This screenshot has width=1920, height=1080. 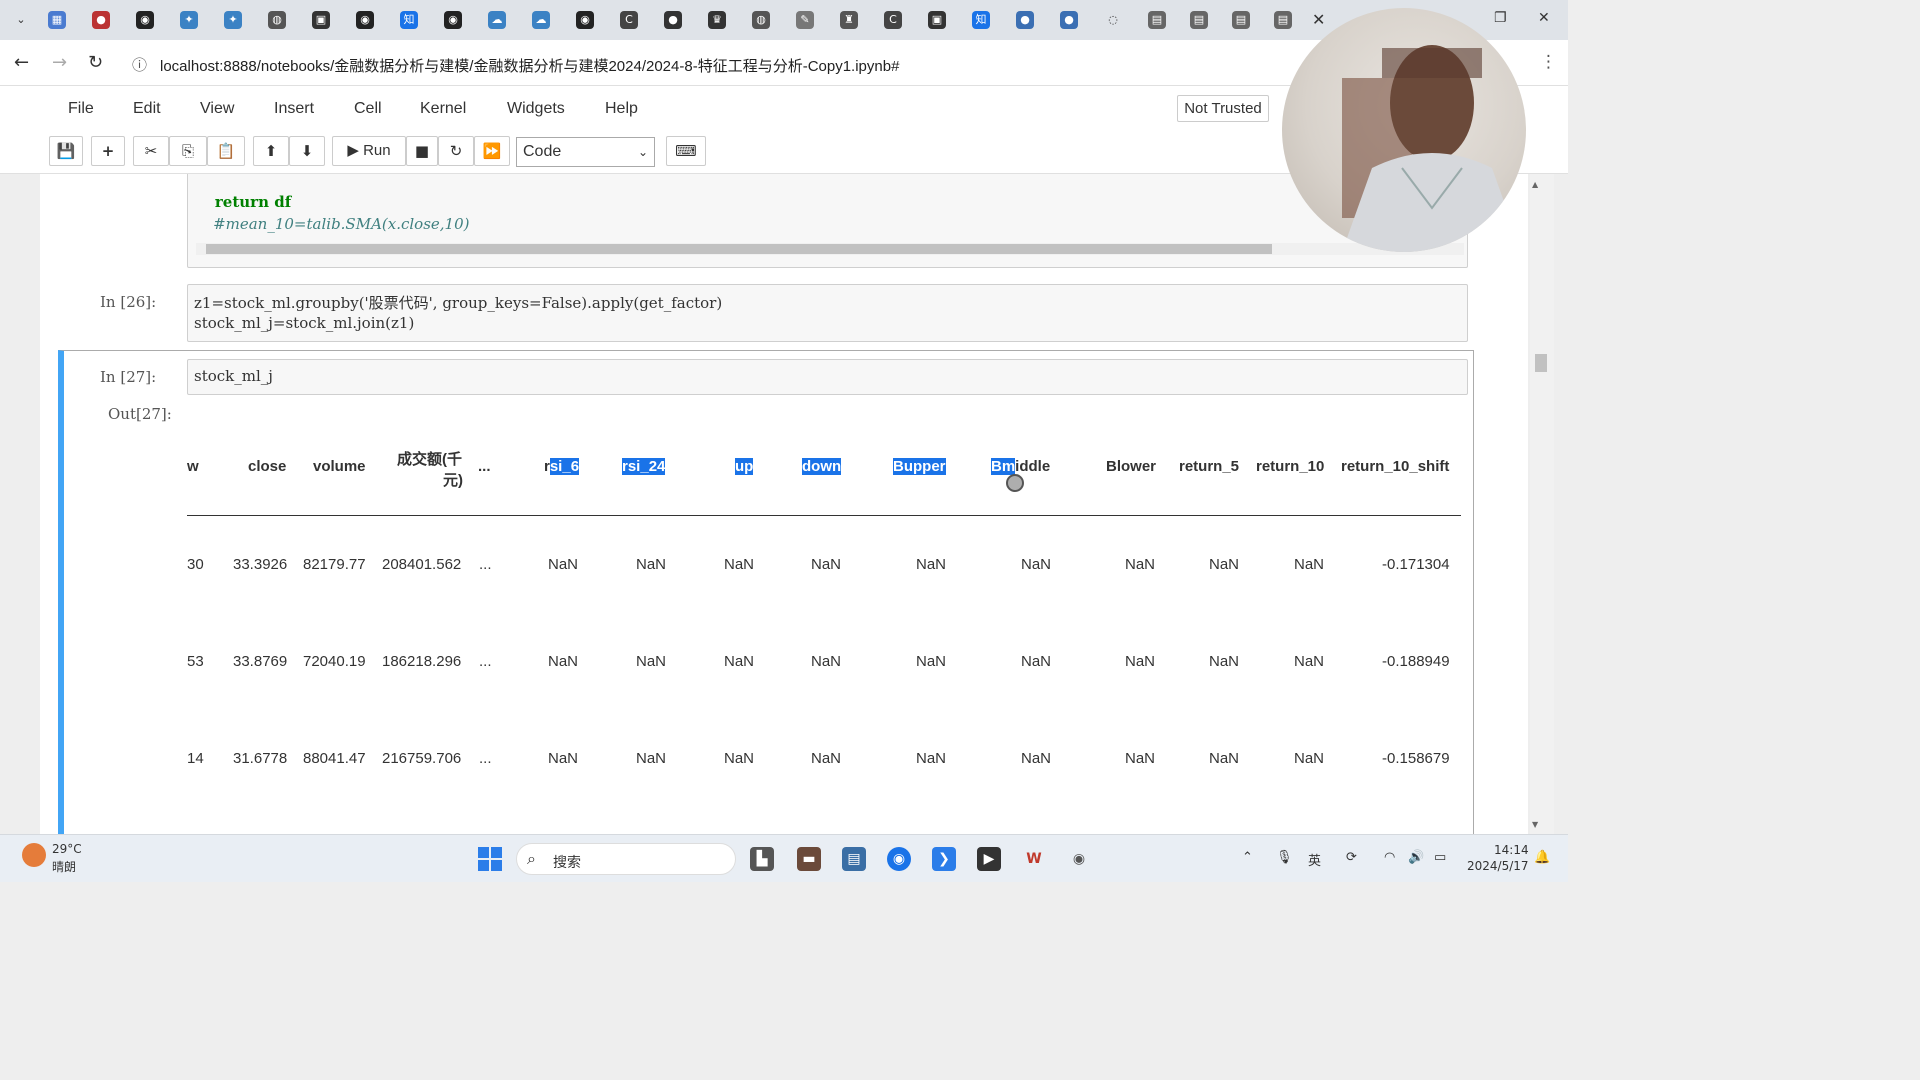 I want to click on tray-app-icon: ⟳, so click(x=1351, y=857).